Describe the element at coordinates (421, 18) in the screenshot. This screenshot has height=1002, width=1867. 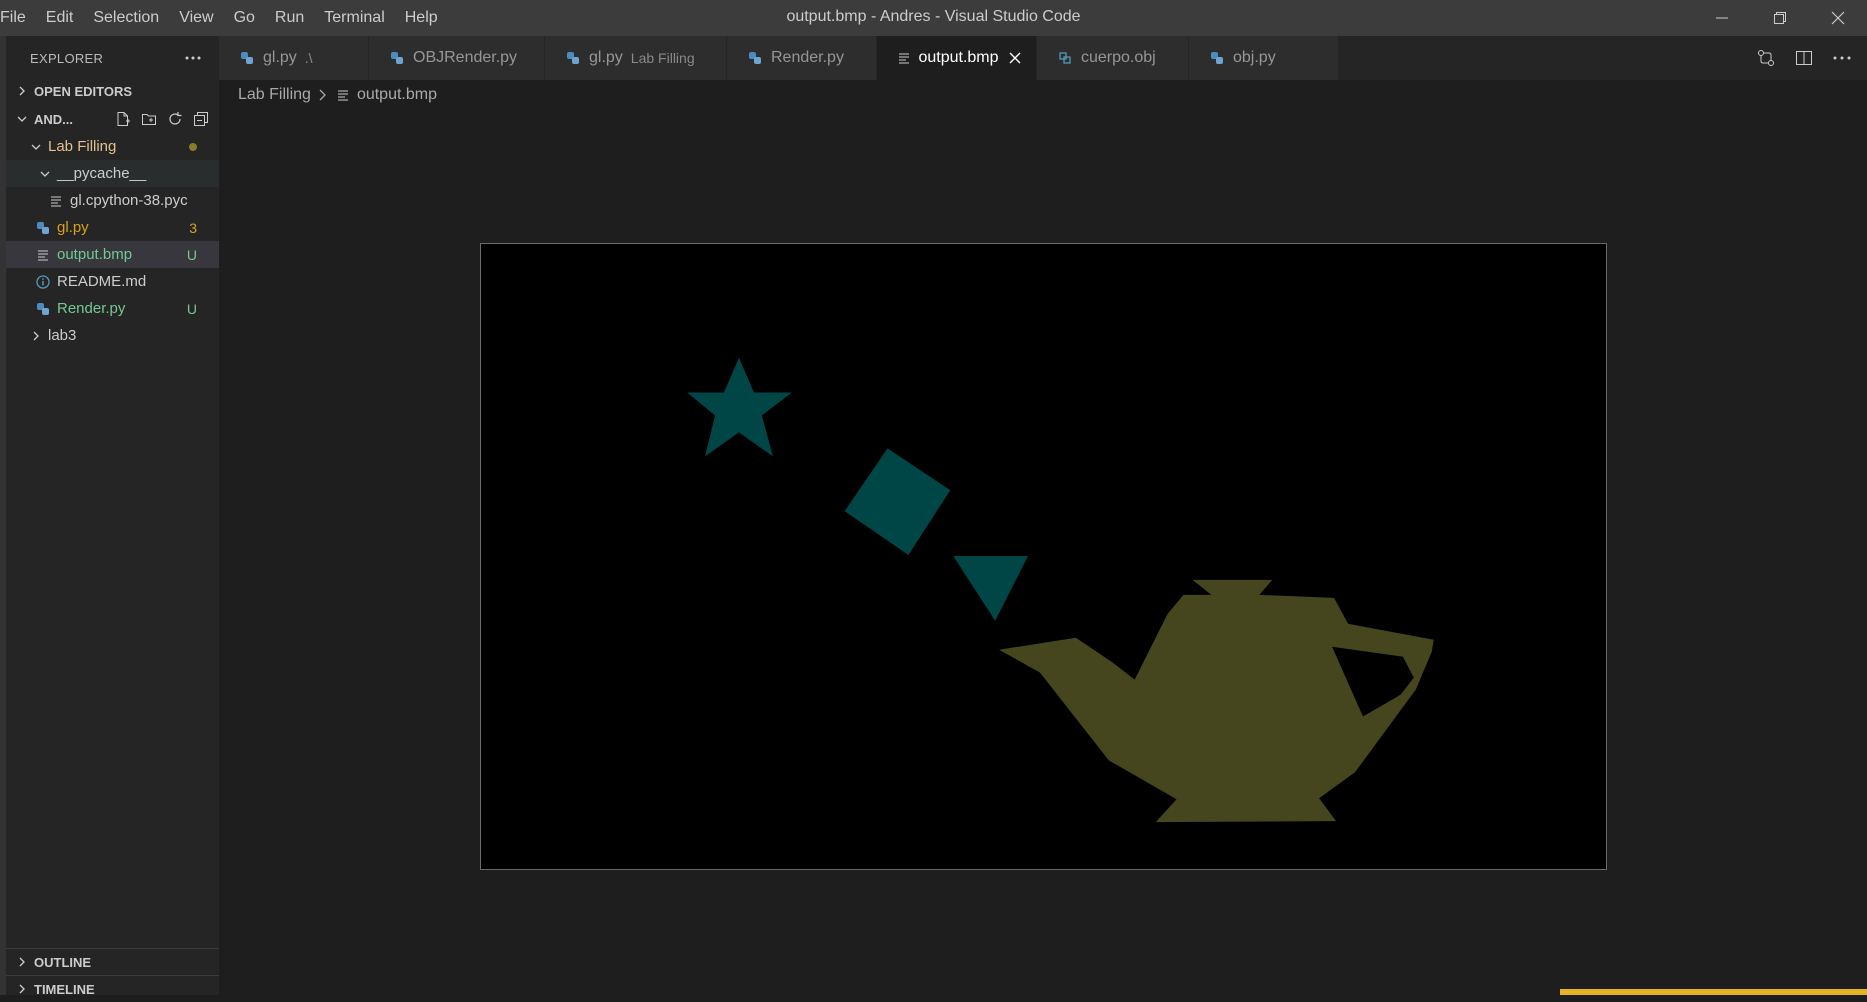
I see `menu-help: Help` at that location.